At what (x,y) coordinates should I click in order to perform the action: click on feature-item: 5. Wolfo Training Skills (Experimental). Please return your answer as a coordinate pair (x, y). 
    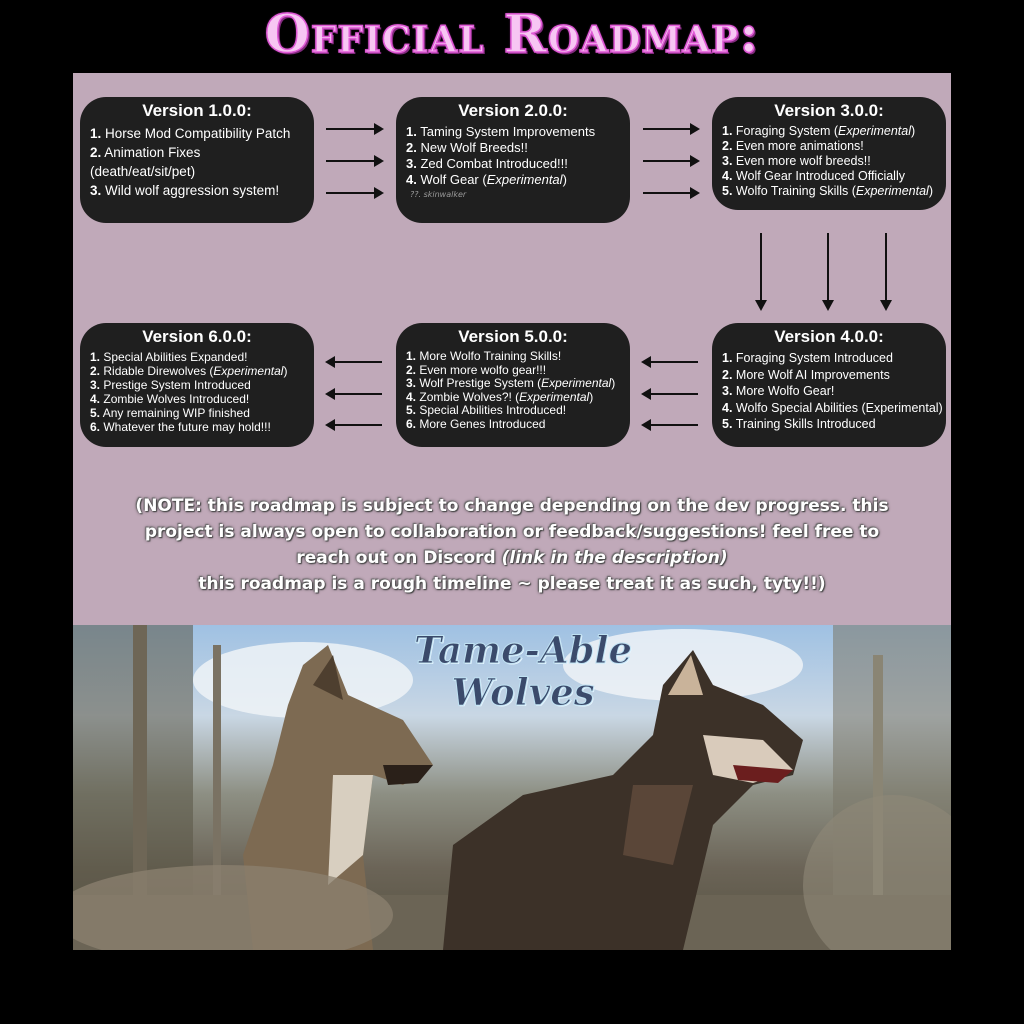
    Looking at the image, I should click on (829, 191).